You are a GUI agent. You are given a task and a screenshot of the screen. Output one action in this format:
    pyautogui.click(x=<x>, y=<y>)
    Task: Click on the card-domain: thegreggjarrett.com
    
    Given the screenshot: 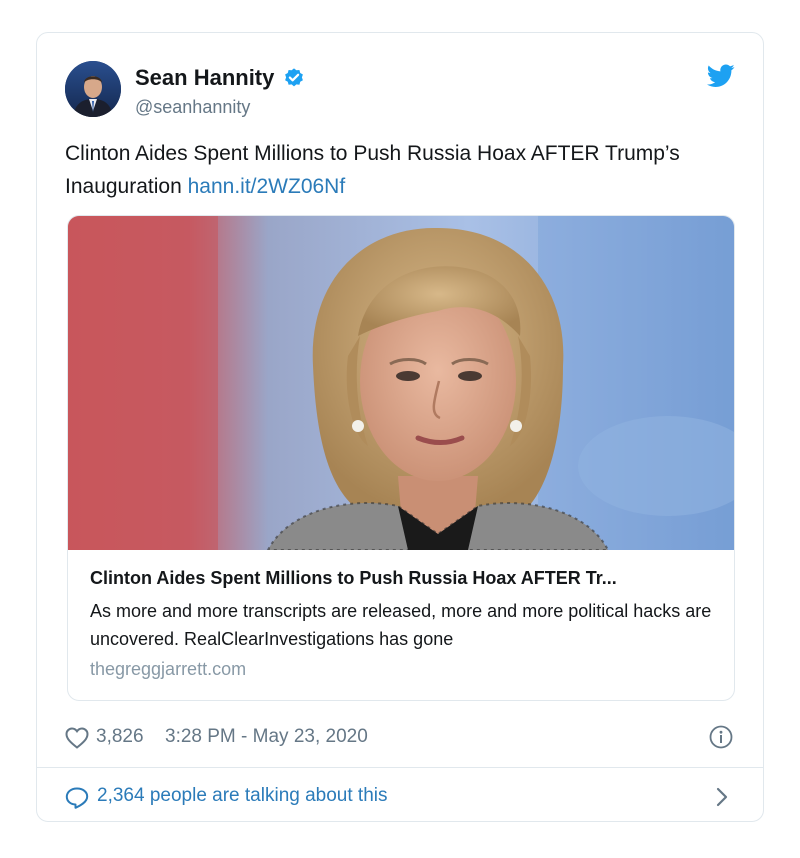 What is the action you would take?
    pyautogui.click(x=168, y=669)
    